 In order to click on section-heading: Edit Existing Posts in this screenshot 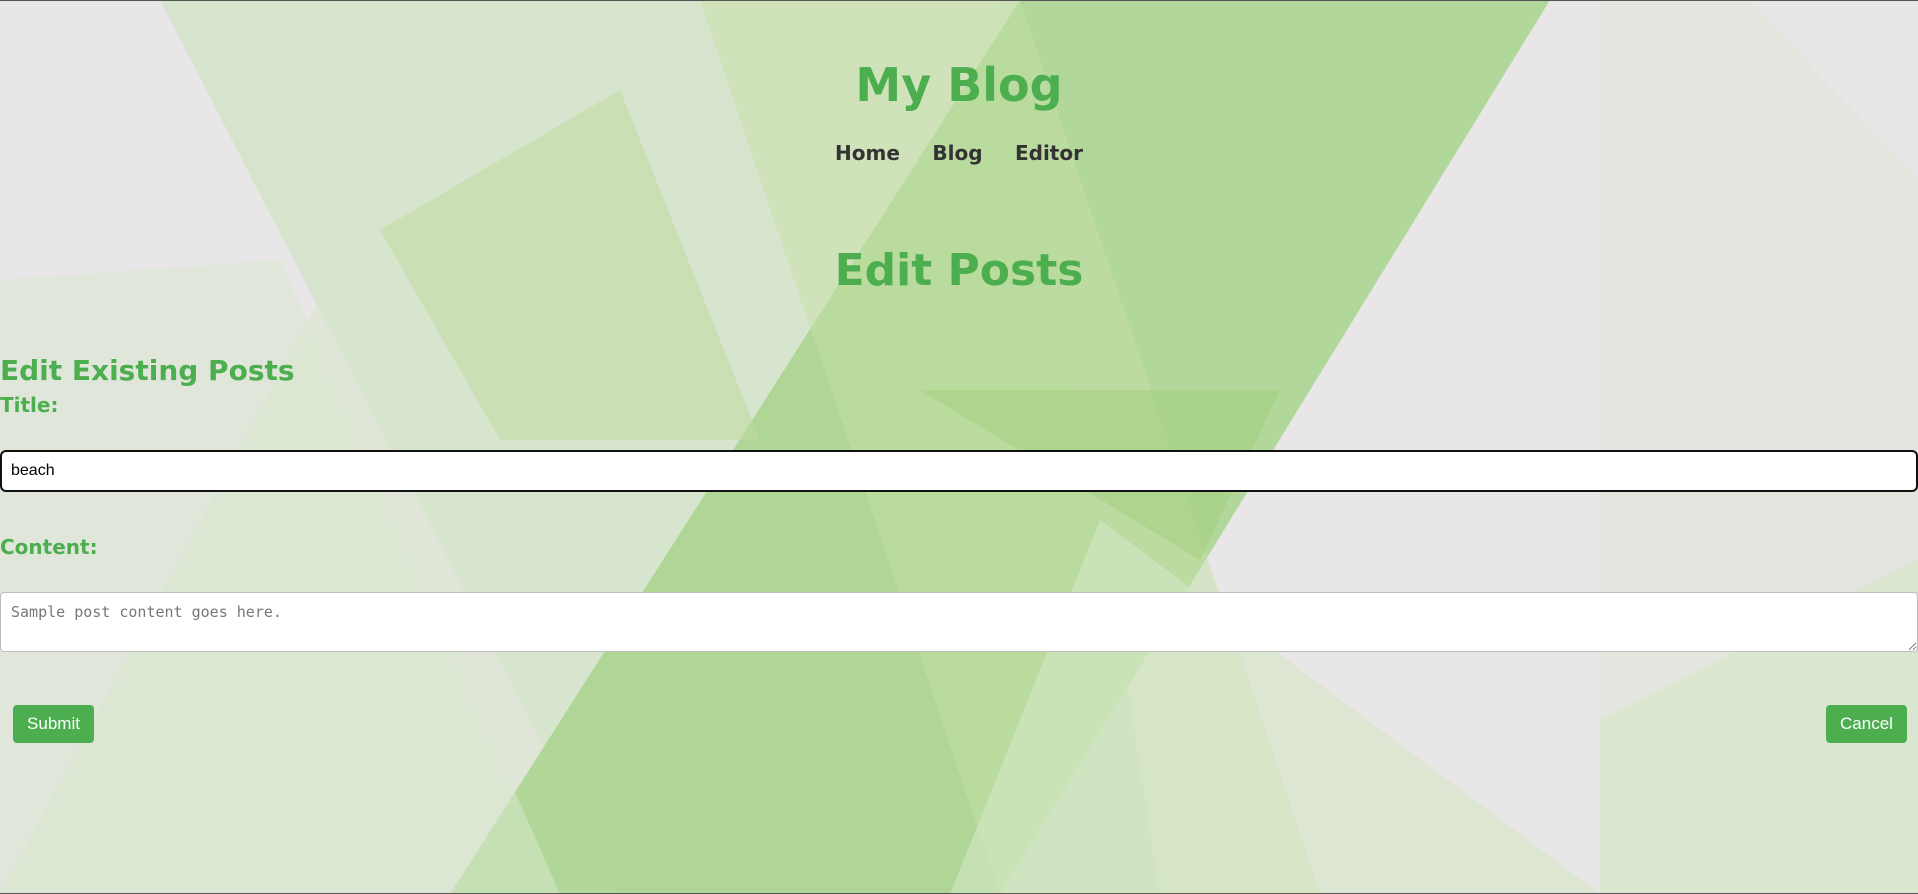, I will do `click(147, 370)`.